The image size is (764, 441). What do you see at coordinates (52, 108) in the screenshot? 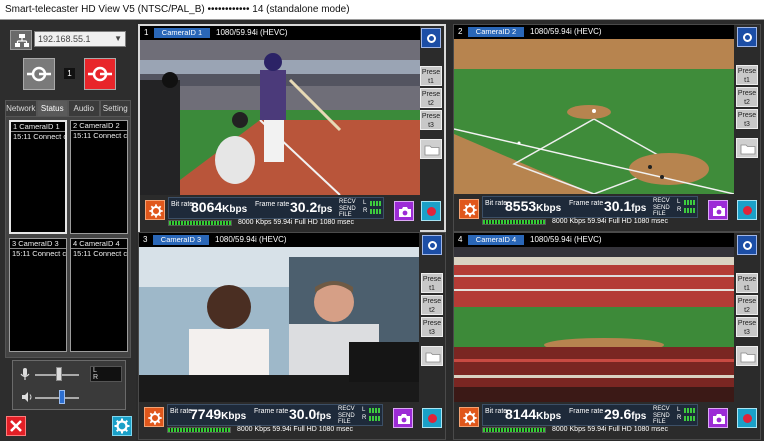
I see `tab-status: Status` at bounding box center [52, 108].